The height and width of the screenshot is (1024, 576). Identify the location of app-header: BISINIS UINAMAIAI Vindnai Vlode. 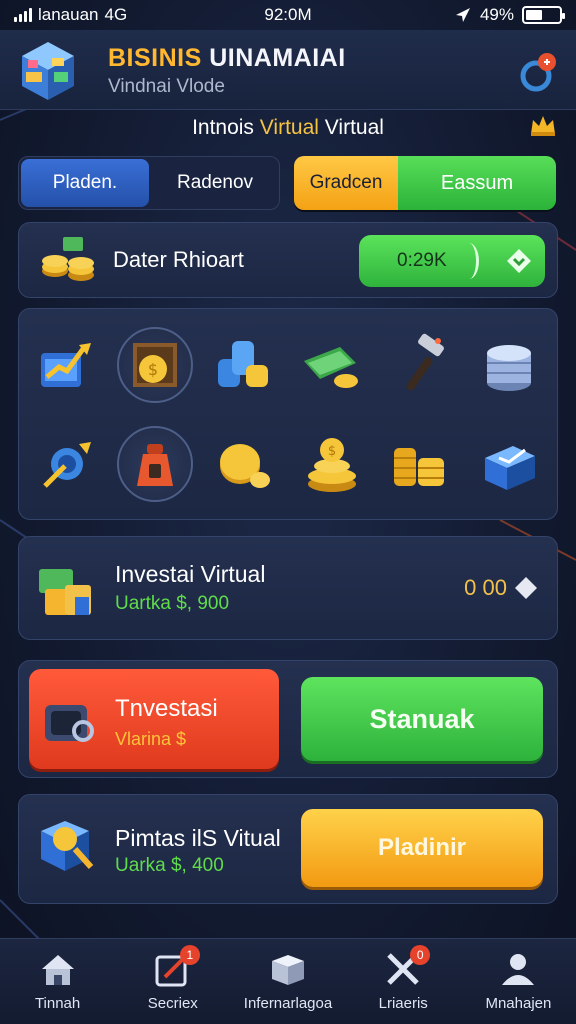
(288, 70).